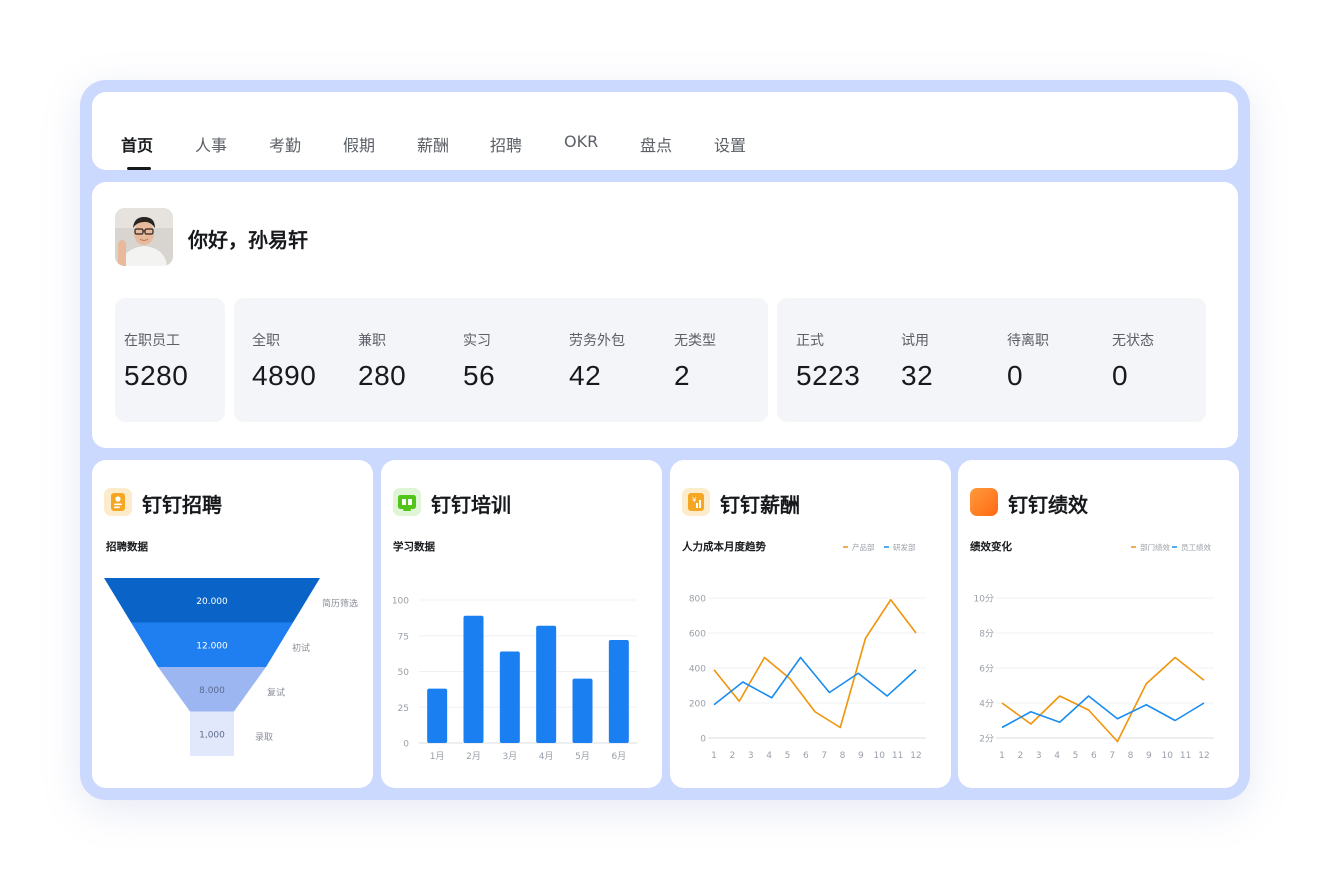  Describe the element at coordinates (991, 360) in the screenshot. I see `employee-status-stat-box: 正式 5223 试用 32 待离职 0 无状态 0` at that location.